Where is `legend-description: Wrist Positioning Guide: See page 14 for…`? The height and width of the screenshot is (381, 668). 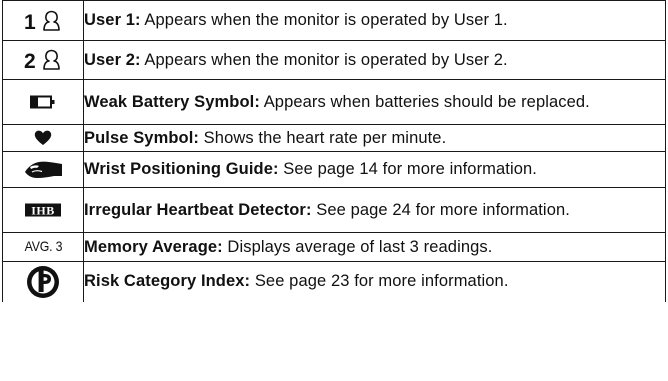 legend-description: Wrist Positioning Guide: See page 14 for… is located at coordinates (374, 169).